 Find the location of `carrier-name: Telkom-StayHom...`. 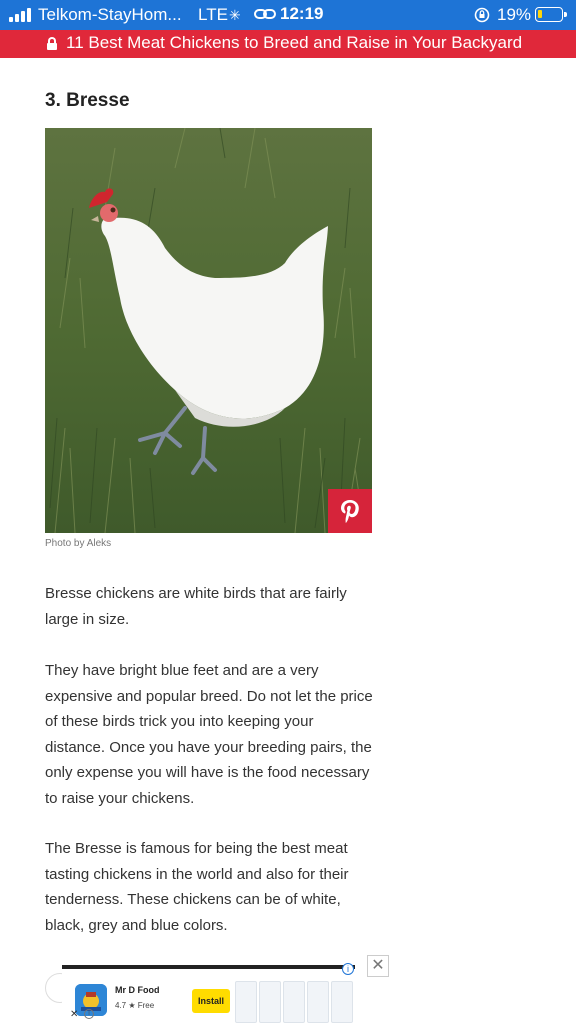

carrier-name: Telkom-StayHom... is located at coordinates (110, 14).